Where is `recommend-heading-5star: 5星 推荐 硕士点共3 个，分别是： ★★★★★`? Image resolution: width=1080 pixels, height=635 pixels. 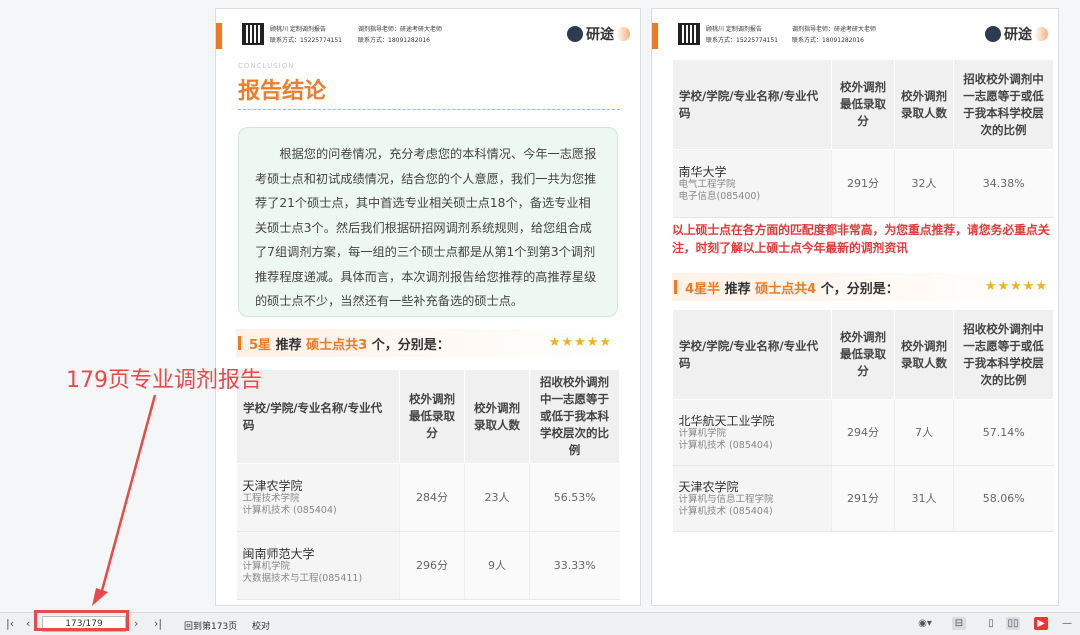 recommend-heading-5star: 5星 推荐 硕士点共3 个，分别是： ★★★★★ is located at coordinates (427, 343).